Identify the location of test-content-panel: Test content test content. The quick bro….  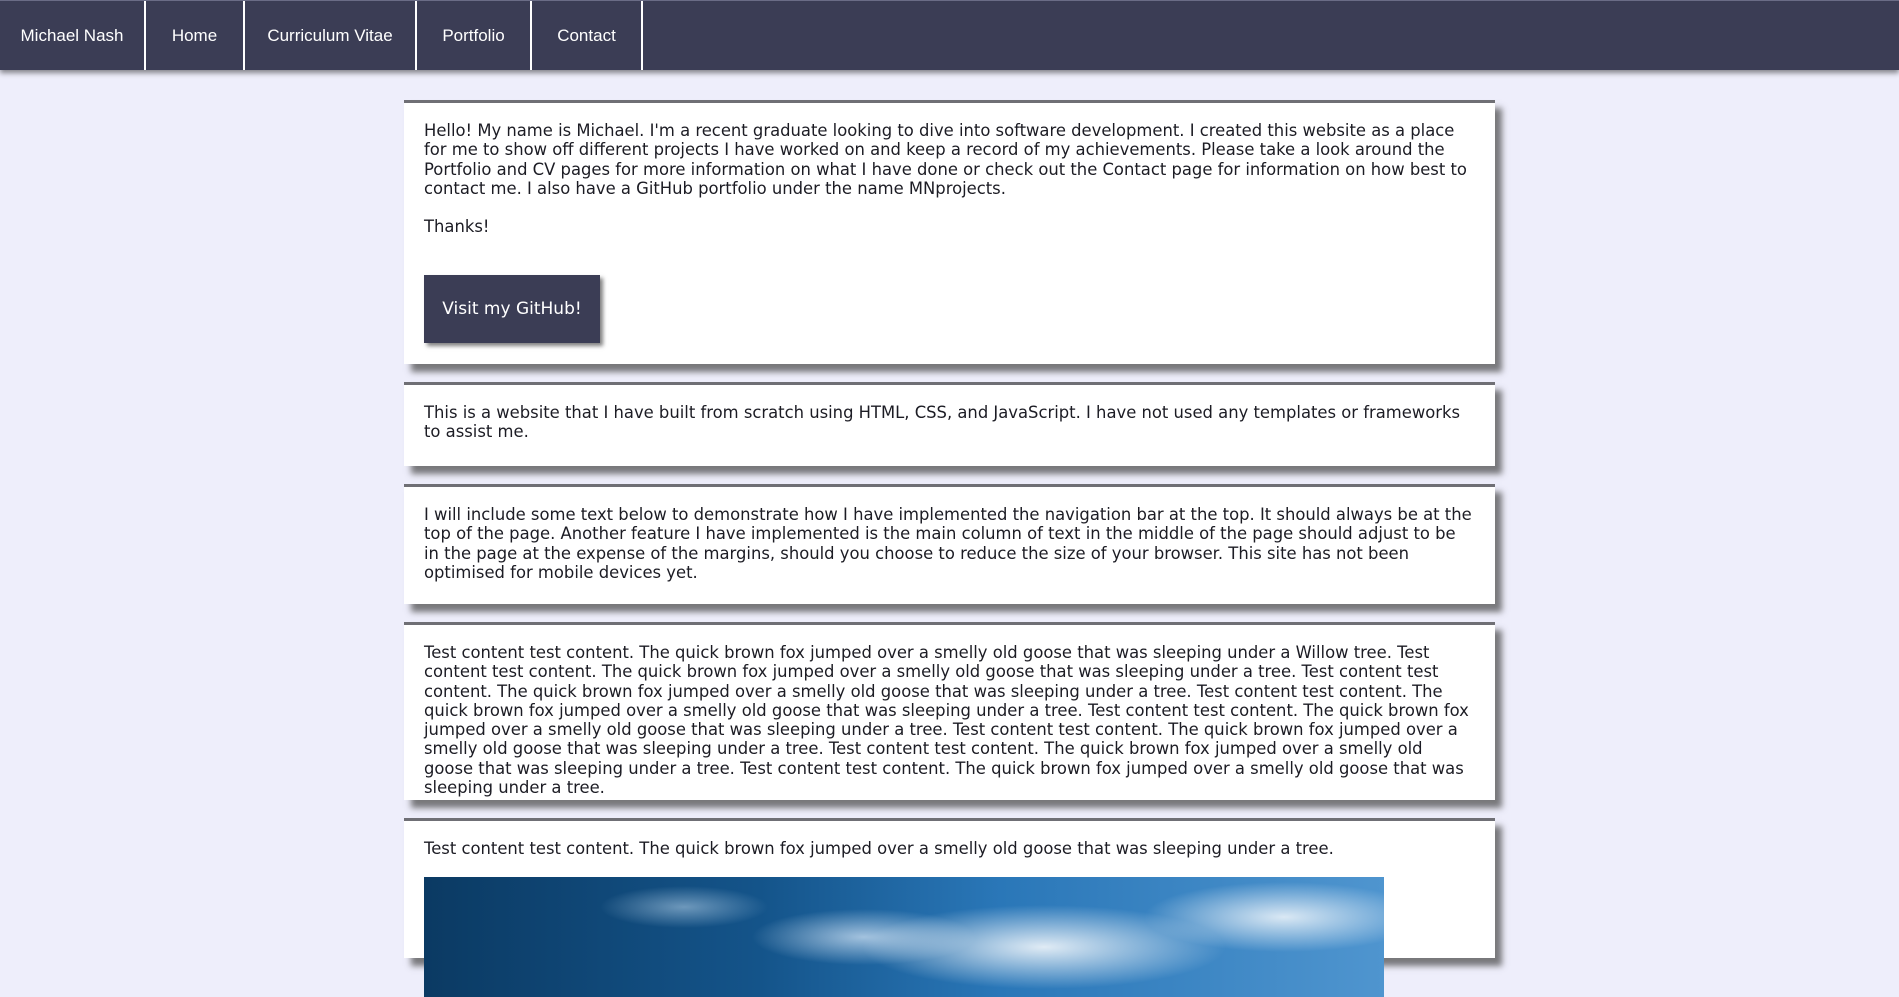
(949, 711).